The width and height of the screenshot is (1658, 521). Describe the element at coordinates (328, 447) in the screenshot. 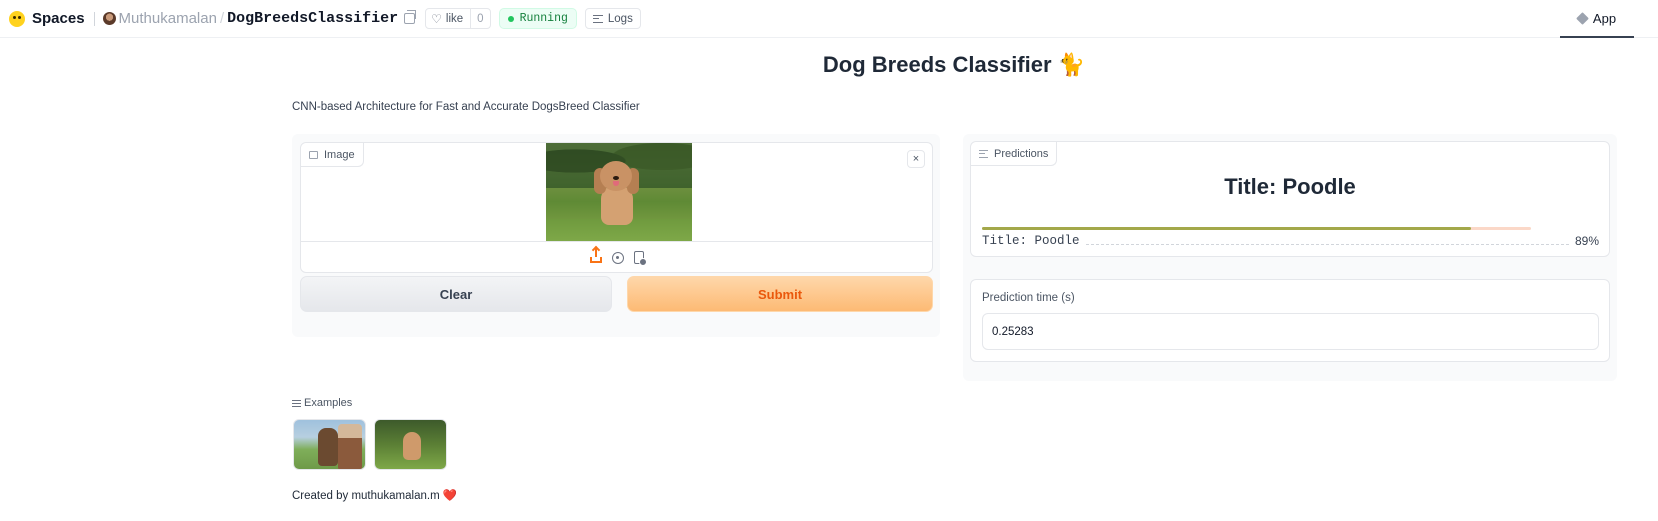

I see `example-1-dog` at that location.